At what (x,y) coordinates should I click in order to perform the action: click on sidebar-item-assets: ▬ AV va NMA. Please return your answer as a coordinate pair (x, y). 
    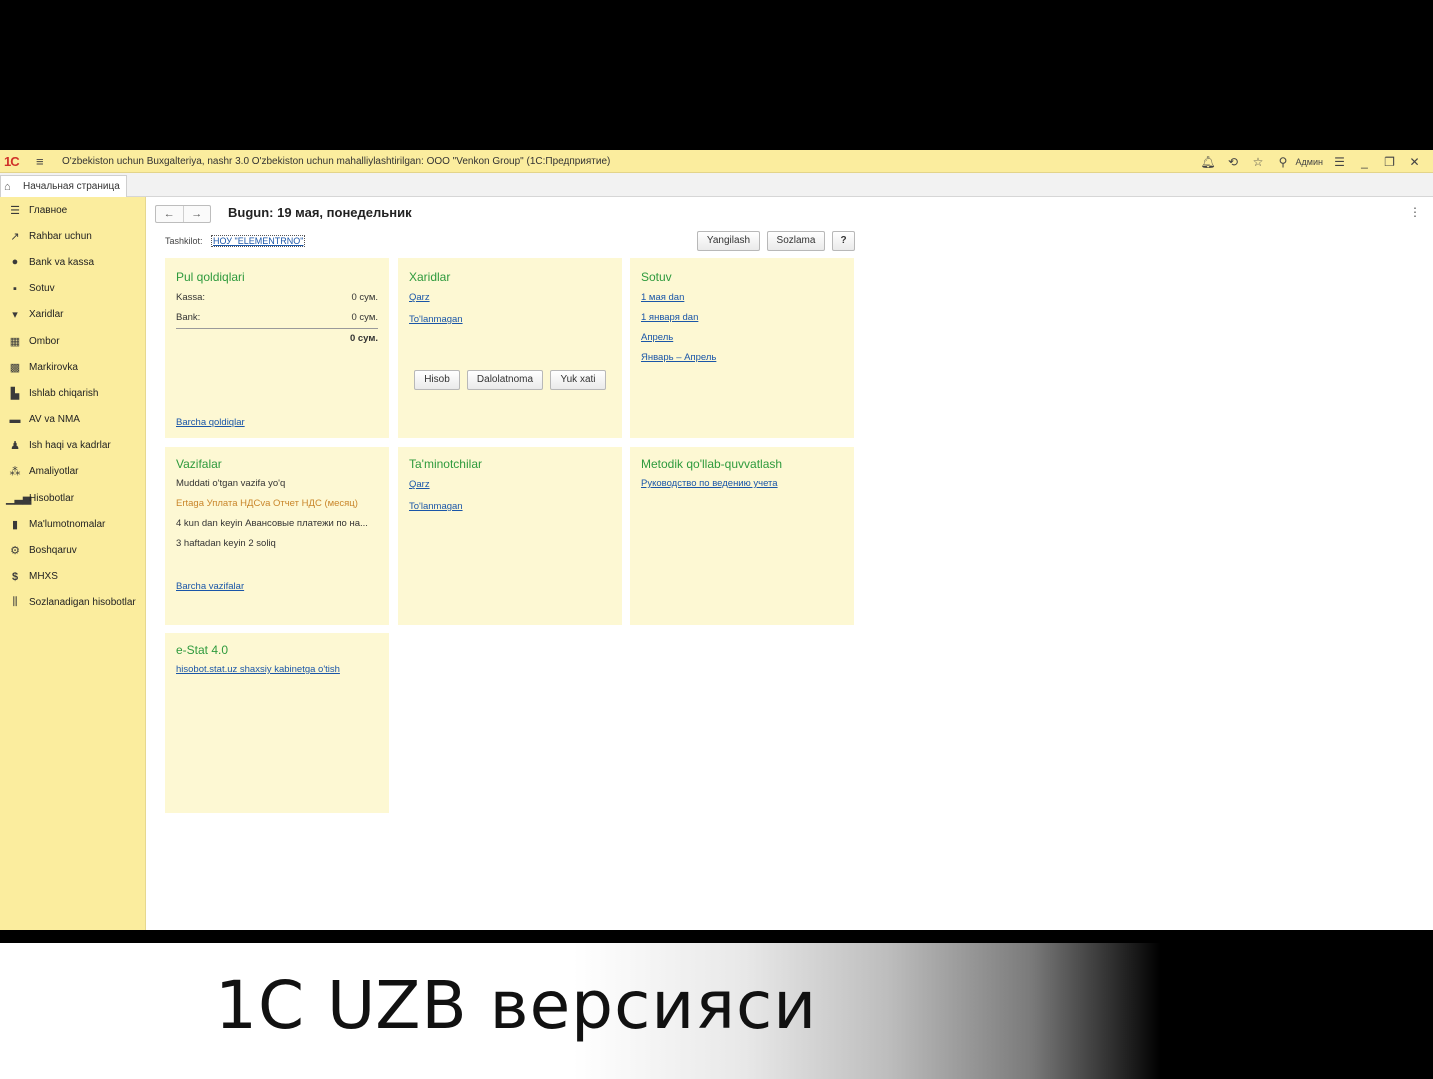
    Looking at the image, I should click on (72, 420).